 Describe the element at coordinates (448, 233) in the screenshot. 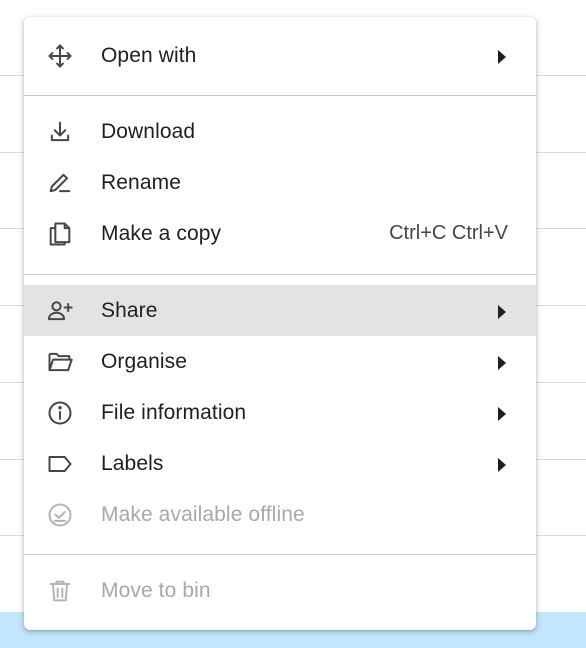

I see `keyboard-shortcut: Ctrl+C Ctrl+V` at that location.